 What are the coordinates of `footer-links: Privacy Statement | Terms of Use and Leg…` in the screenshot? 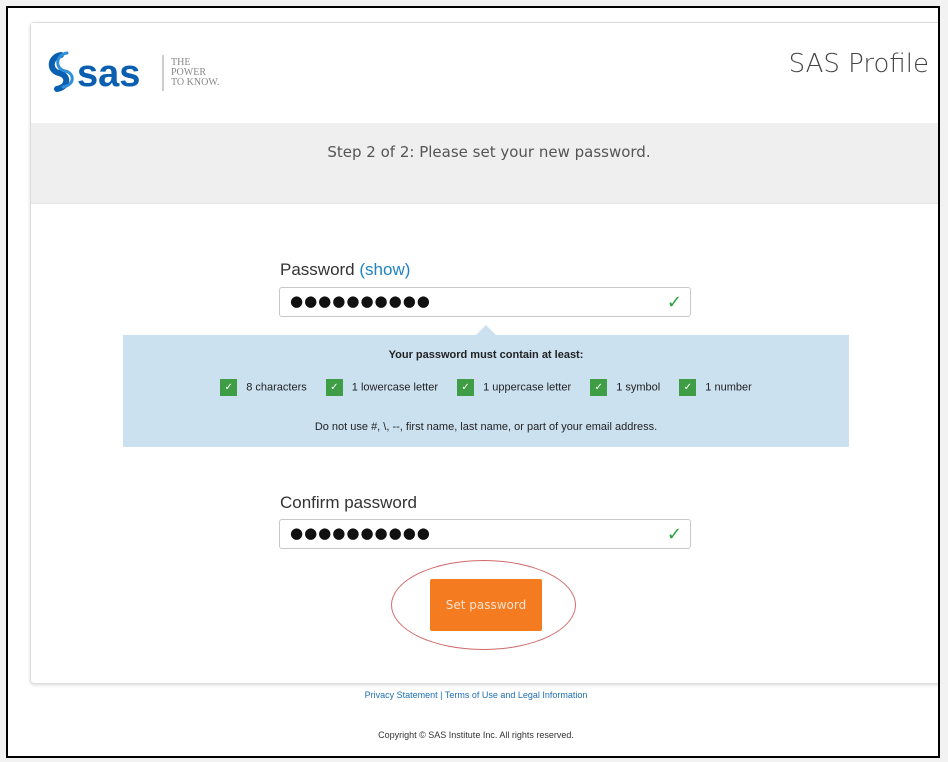 It's located at (473, 695).